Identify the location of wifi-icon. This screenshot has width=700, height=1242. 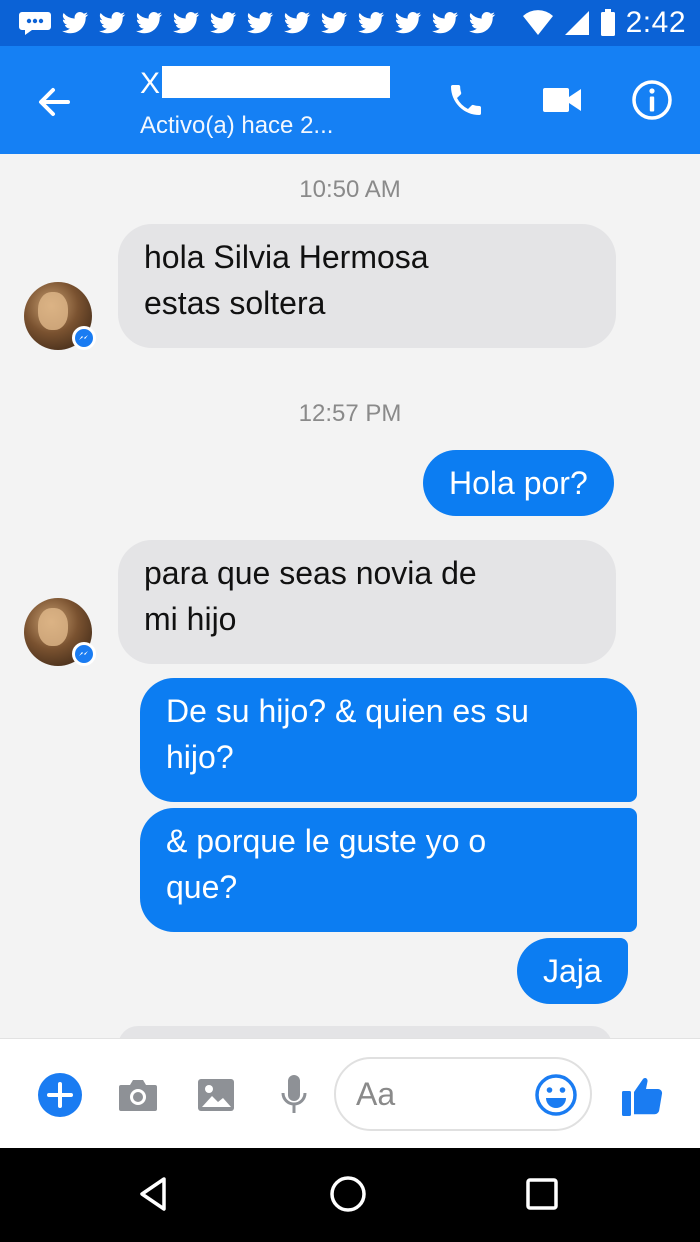
(537, 23).